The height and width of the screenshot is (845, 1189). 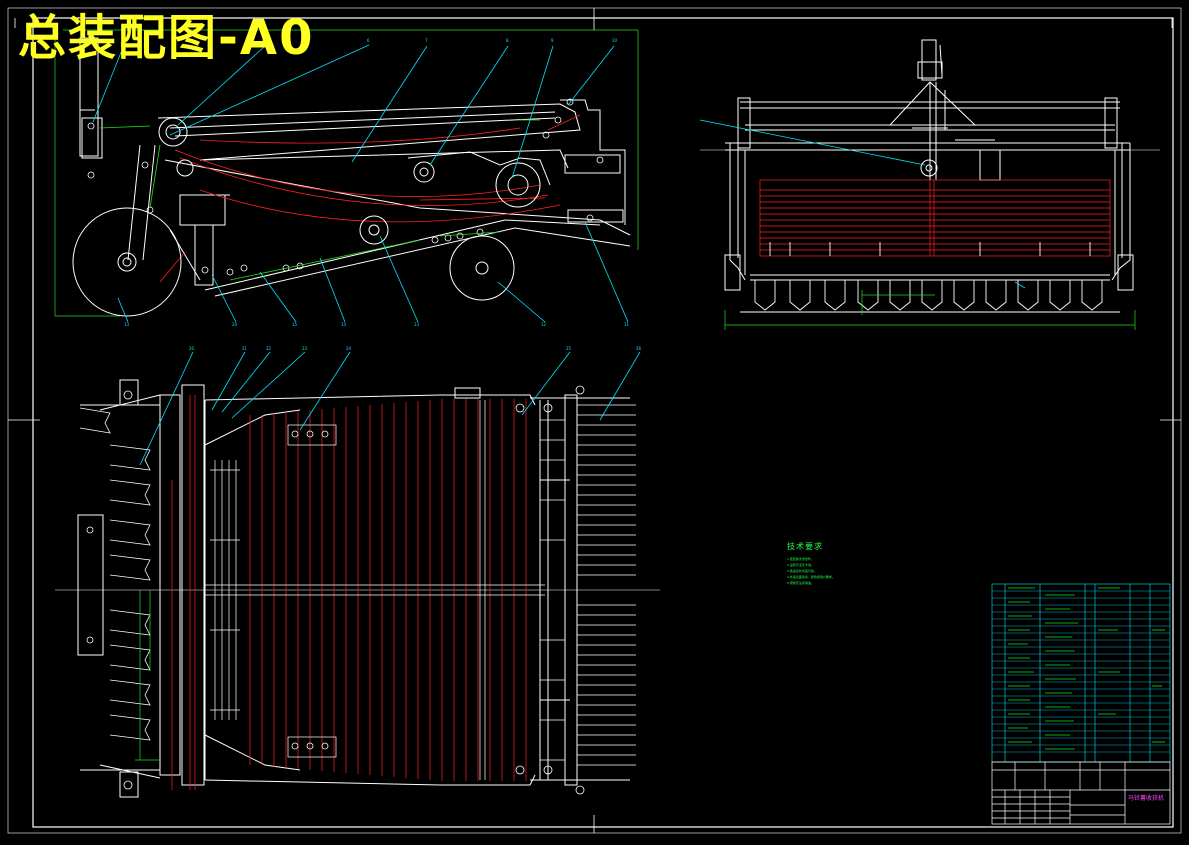 What do you see at coordinates (569, 348) in the screenshot?
I see `svg-text: 25` at bounding box center [569, 348].